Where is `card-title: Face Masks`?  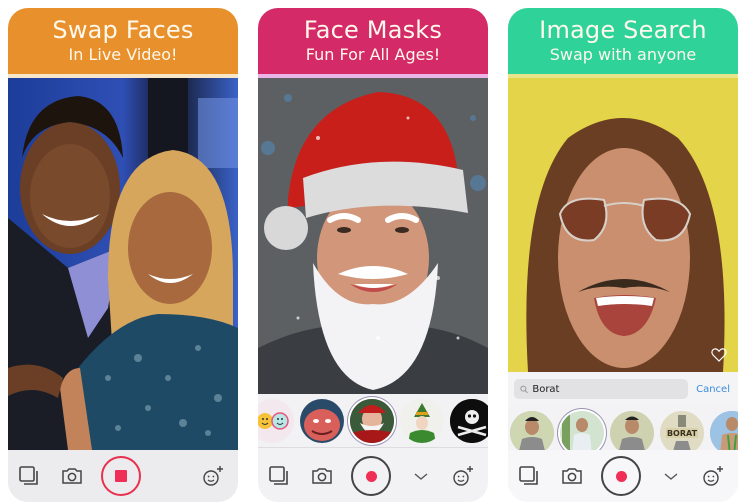
card-title: Face Masks is located at coordinates (373, 30).